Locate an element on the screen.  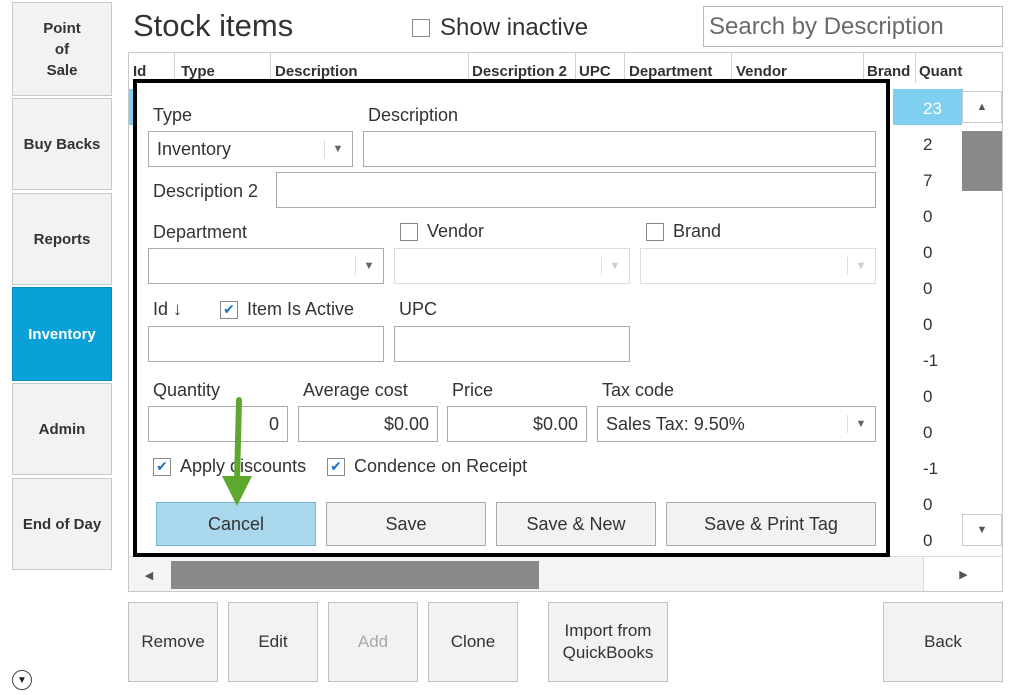
item-active-checkbox: ✔ is located at coordinates (229, 309).